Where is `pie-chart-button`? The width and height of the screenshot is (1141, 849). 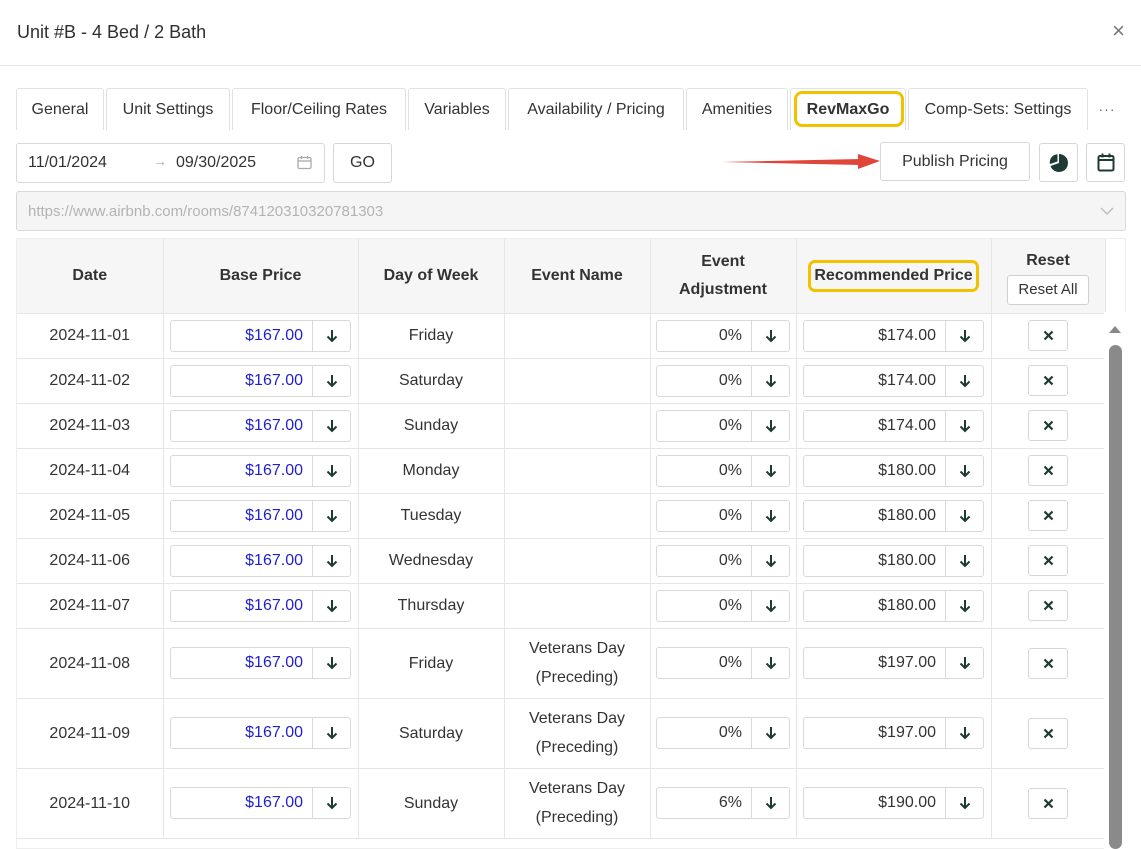
pie-chart-button is located at coordinates (1058, 162).